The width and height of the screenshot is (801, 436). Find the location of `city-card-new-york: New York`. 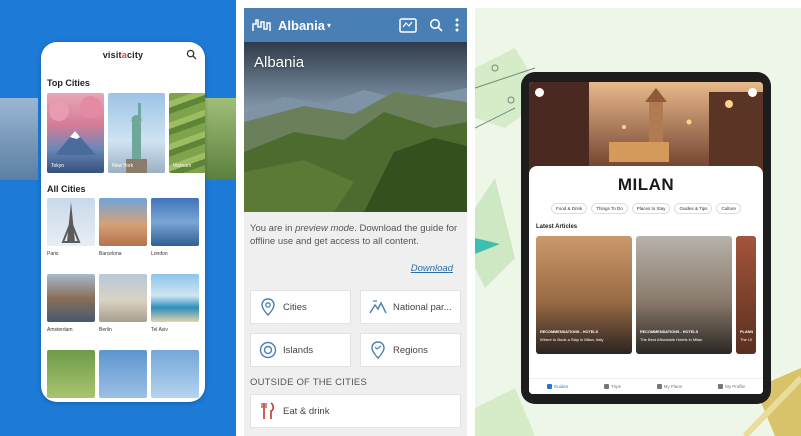

city-card-new-york: New York is located at coordinates (136, 133).